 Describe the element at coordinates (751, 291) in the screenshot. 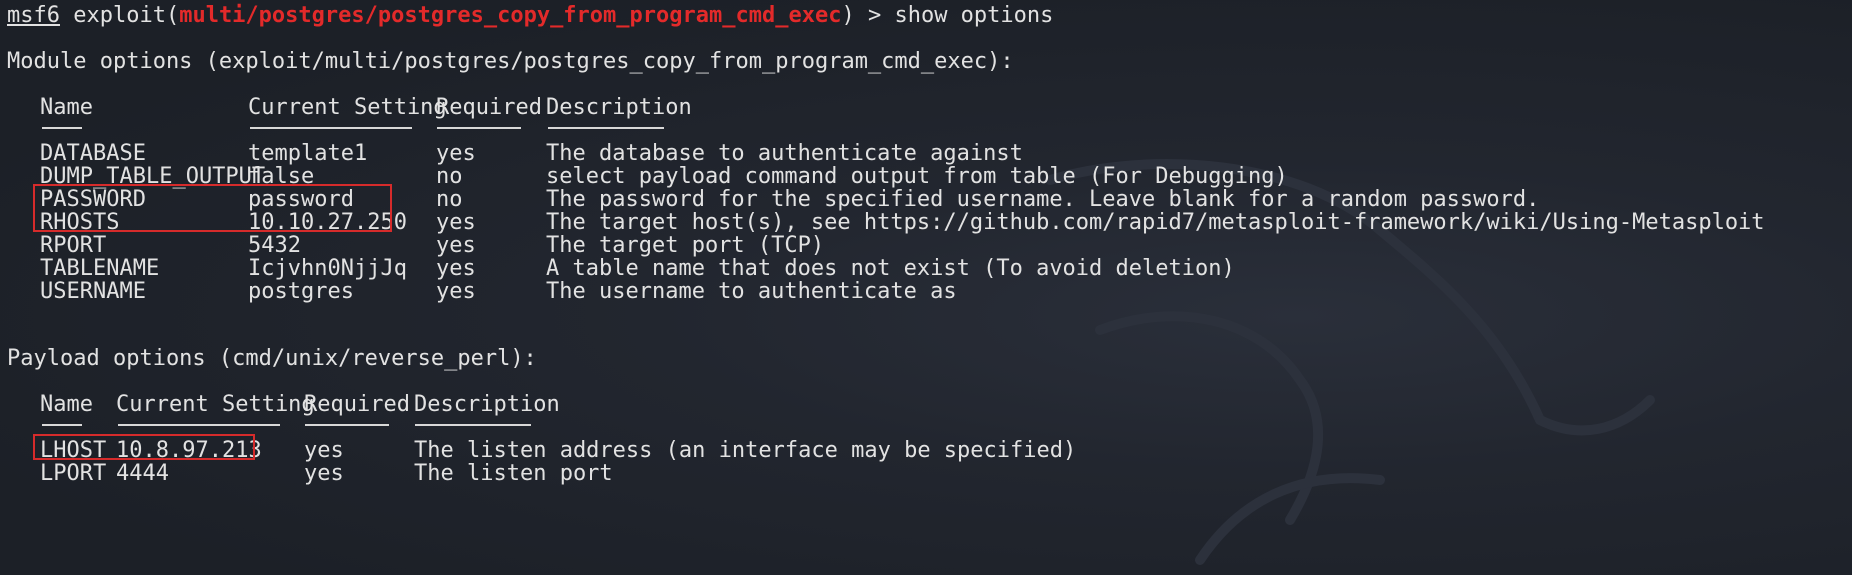

I see `option-description: The username to authenticate as` at that location.